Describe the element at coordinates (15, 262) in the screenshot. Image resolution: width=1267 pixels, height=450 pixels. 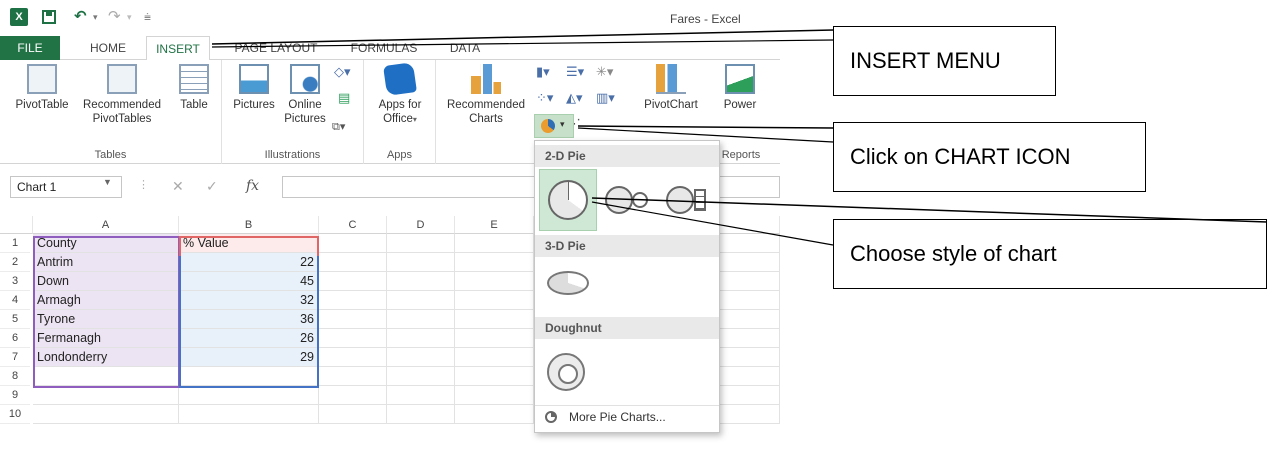
I see `row-header: 2` at that location.